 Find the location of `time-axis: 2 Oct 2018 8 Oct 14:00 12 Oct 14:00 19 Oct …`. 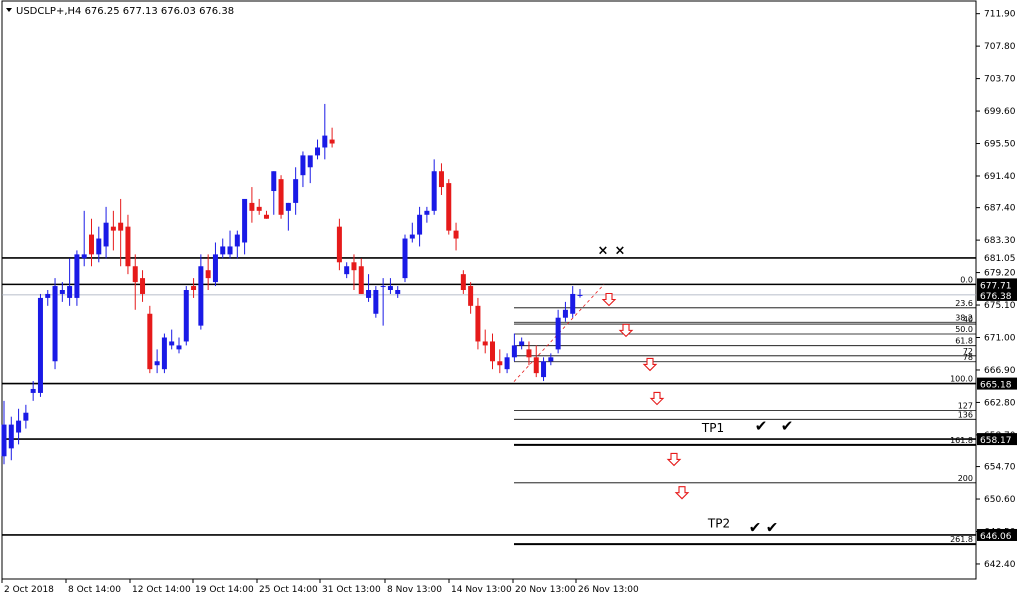

time-axis: 2 Oct 2018 8 Oct 14:00 12 Oct 14:00 19 Oct … is located at coordinates (320, 587).